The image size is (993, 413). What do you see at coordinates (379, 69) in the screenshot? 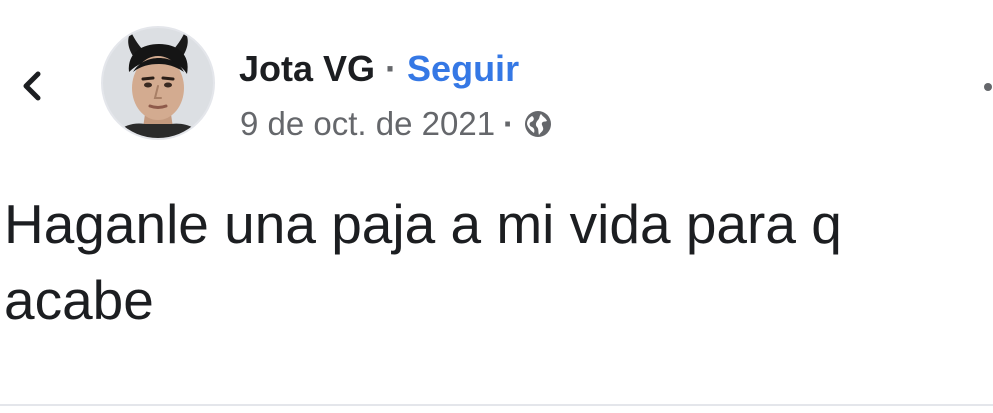
I see `post-header: Jota VG · Seguir` at bounding box center [379, 69].